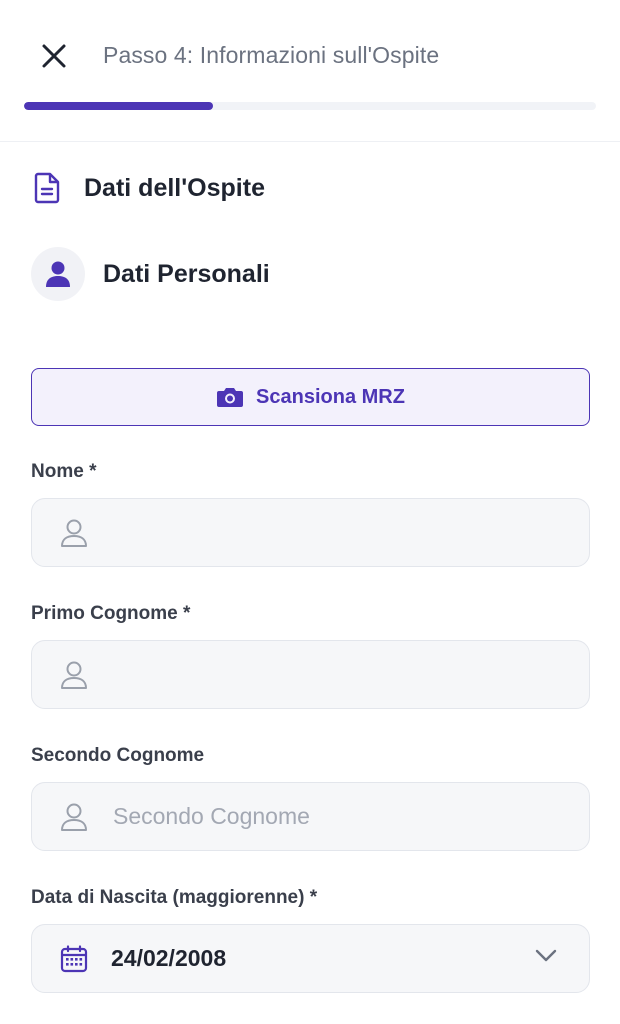 Image resolution: width=620 pixels, height=1024 pixels. I want to click on primo-cognome-field, so click(310, 674).